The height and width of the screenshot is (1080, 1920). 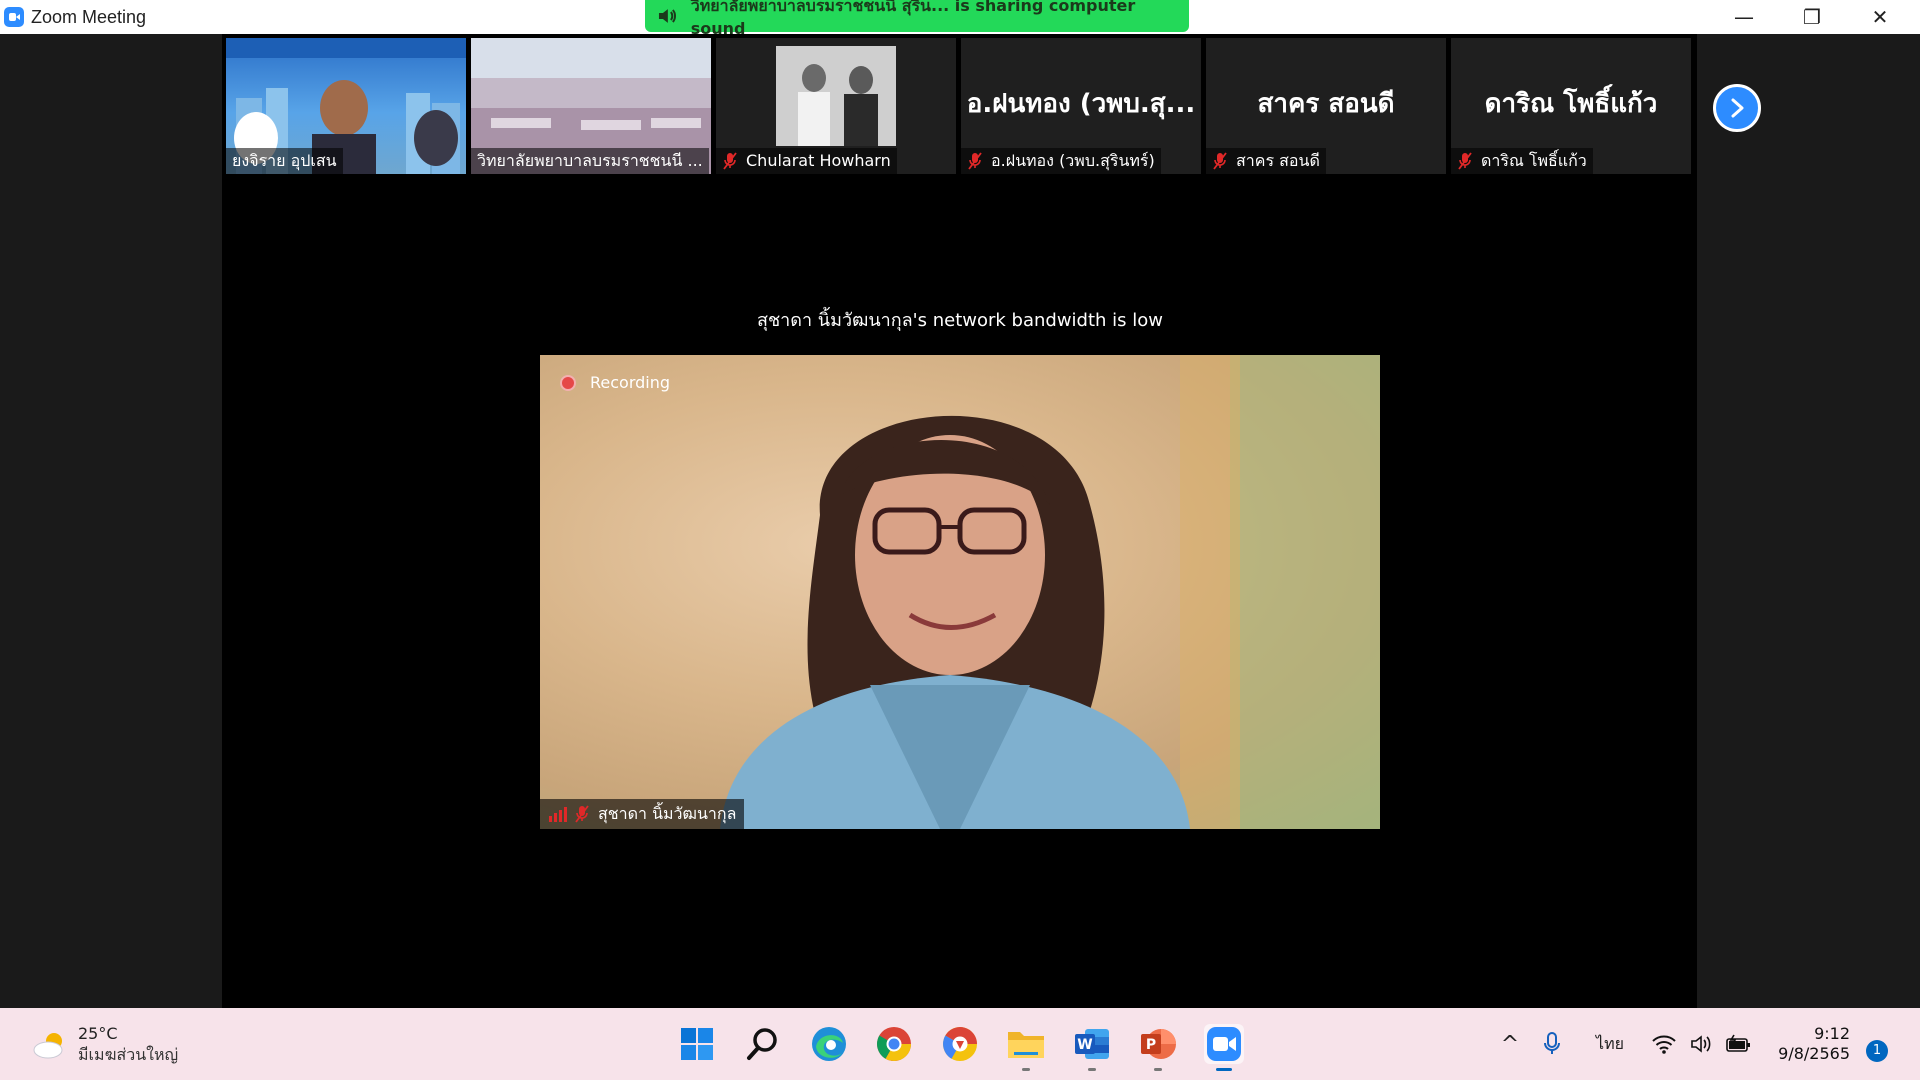 I want to click on battery-charging-icon, so click(x=1738, y=1043).